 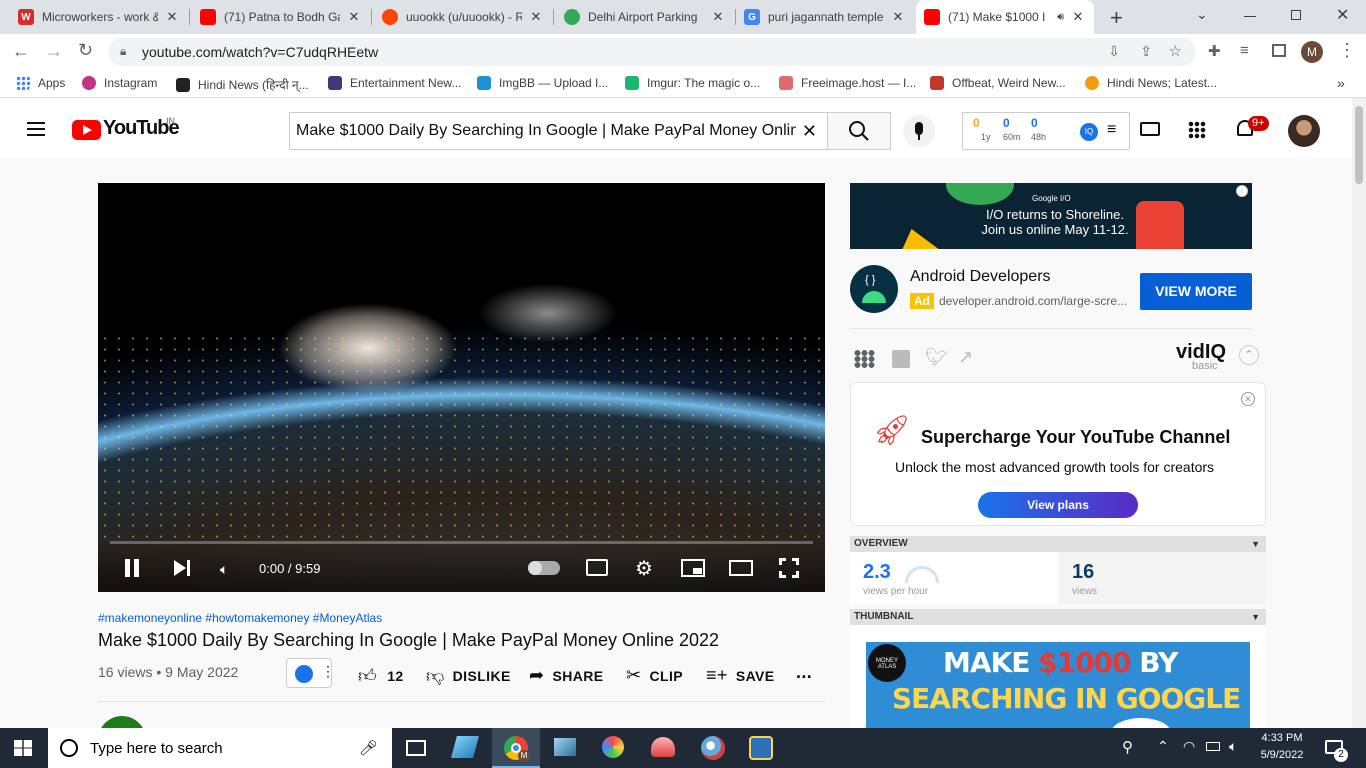 What do you see at coordinates (566, 675) in the screenshot?
I see `share-button: ➦ SHARE` at bounding box center [566, 675].